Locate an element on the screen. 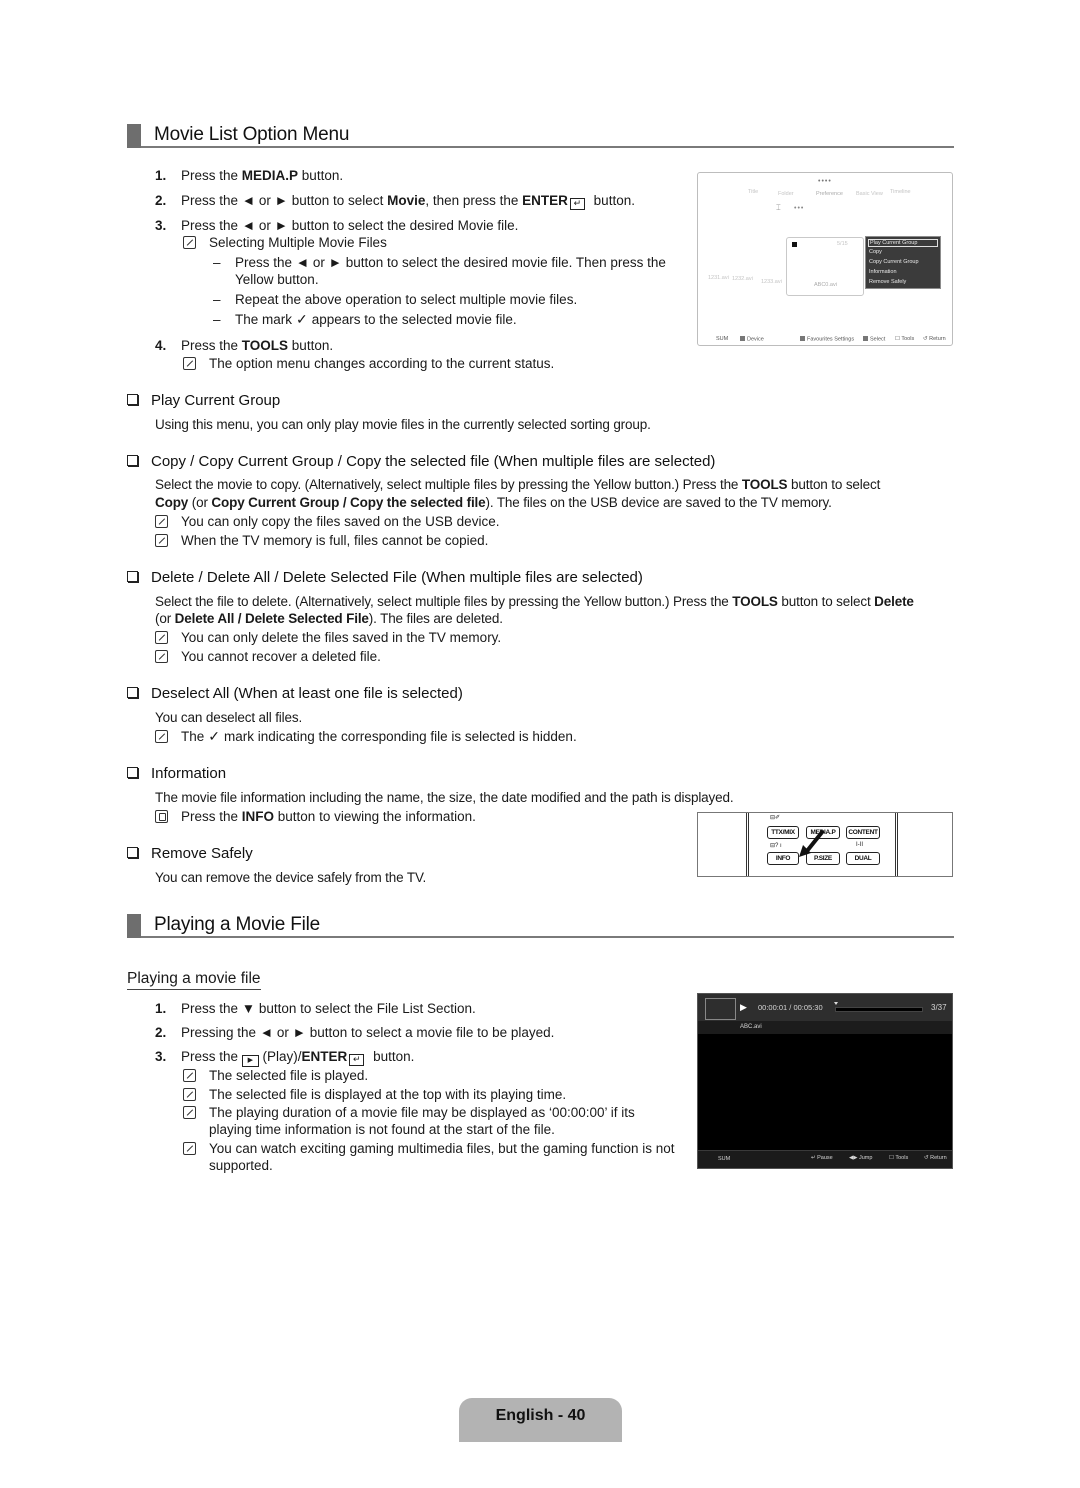  jump-button: ◀▶ Jump is located at coordinates (860, 1158).